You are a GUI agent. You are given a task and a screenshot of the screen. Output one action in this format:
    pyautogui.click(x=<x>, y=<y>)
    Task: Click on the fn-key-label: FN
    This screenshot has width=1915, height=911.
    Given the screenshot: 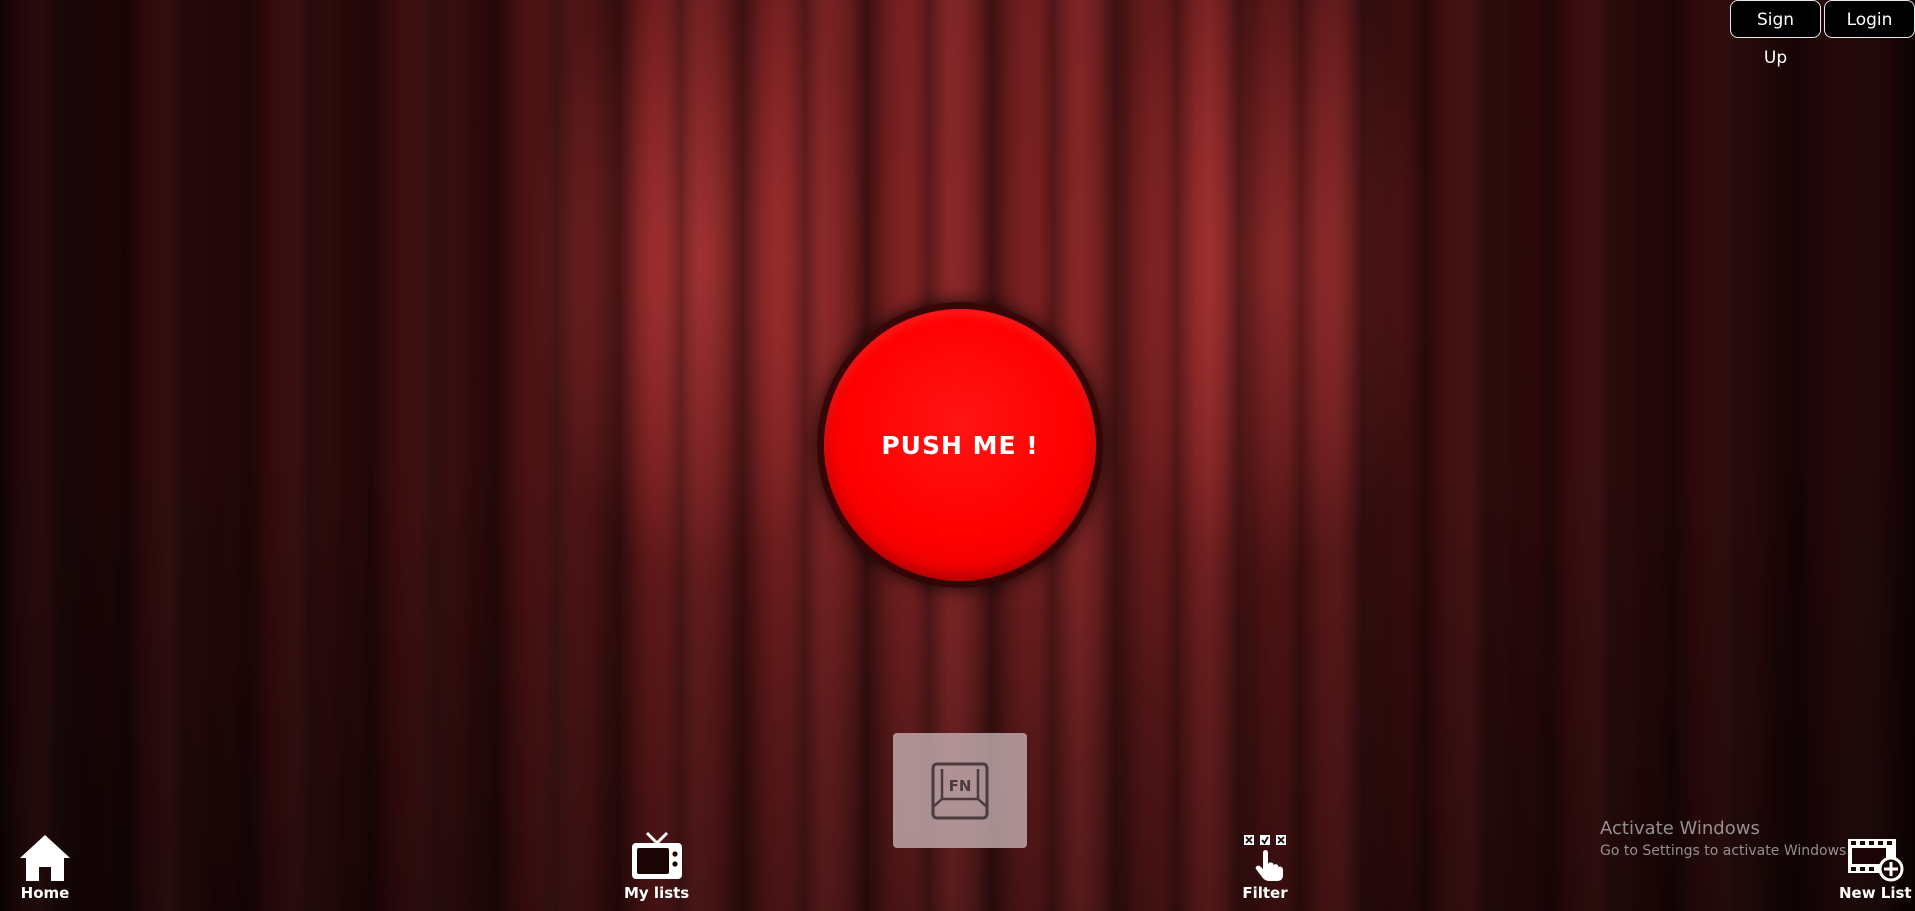 What is the action you would take?
    pyautogui.click(x=960, y=786)
    